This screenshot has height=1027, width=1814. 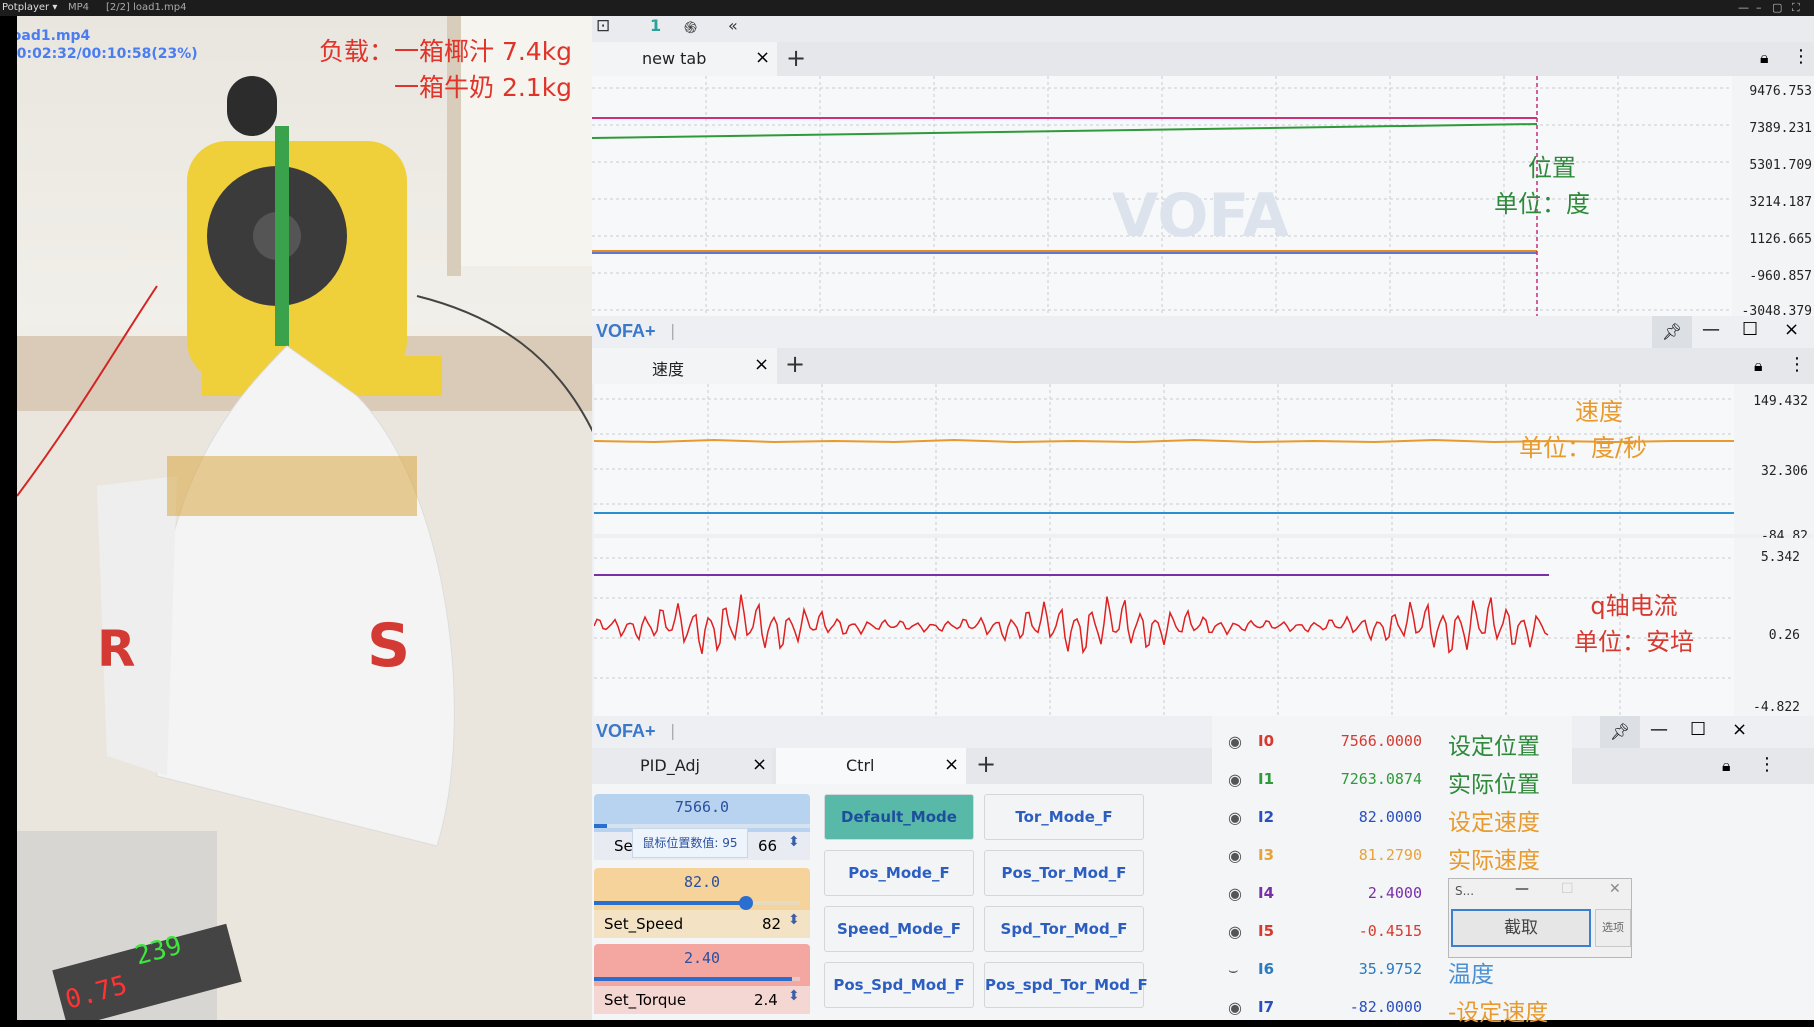 I want to click on spinbox: 2.4, so click(x=766, y=1000).